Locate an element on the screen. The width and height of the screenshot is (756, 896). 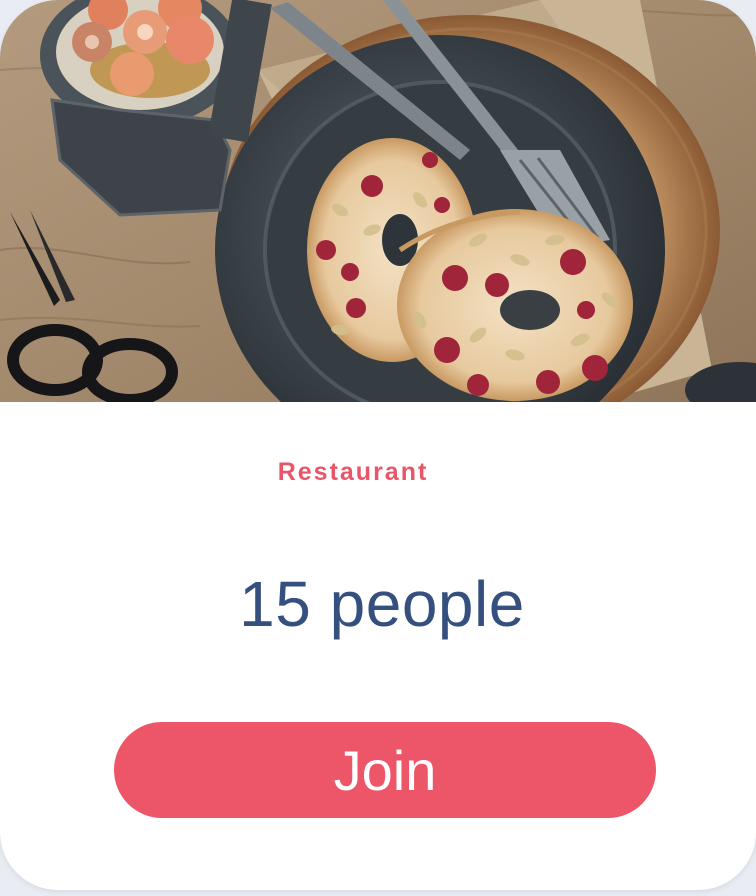
join-button: Join is located at coordinates (385, 770).